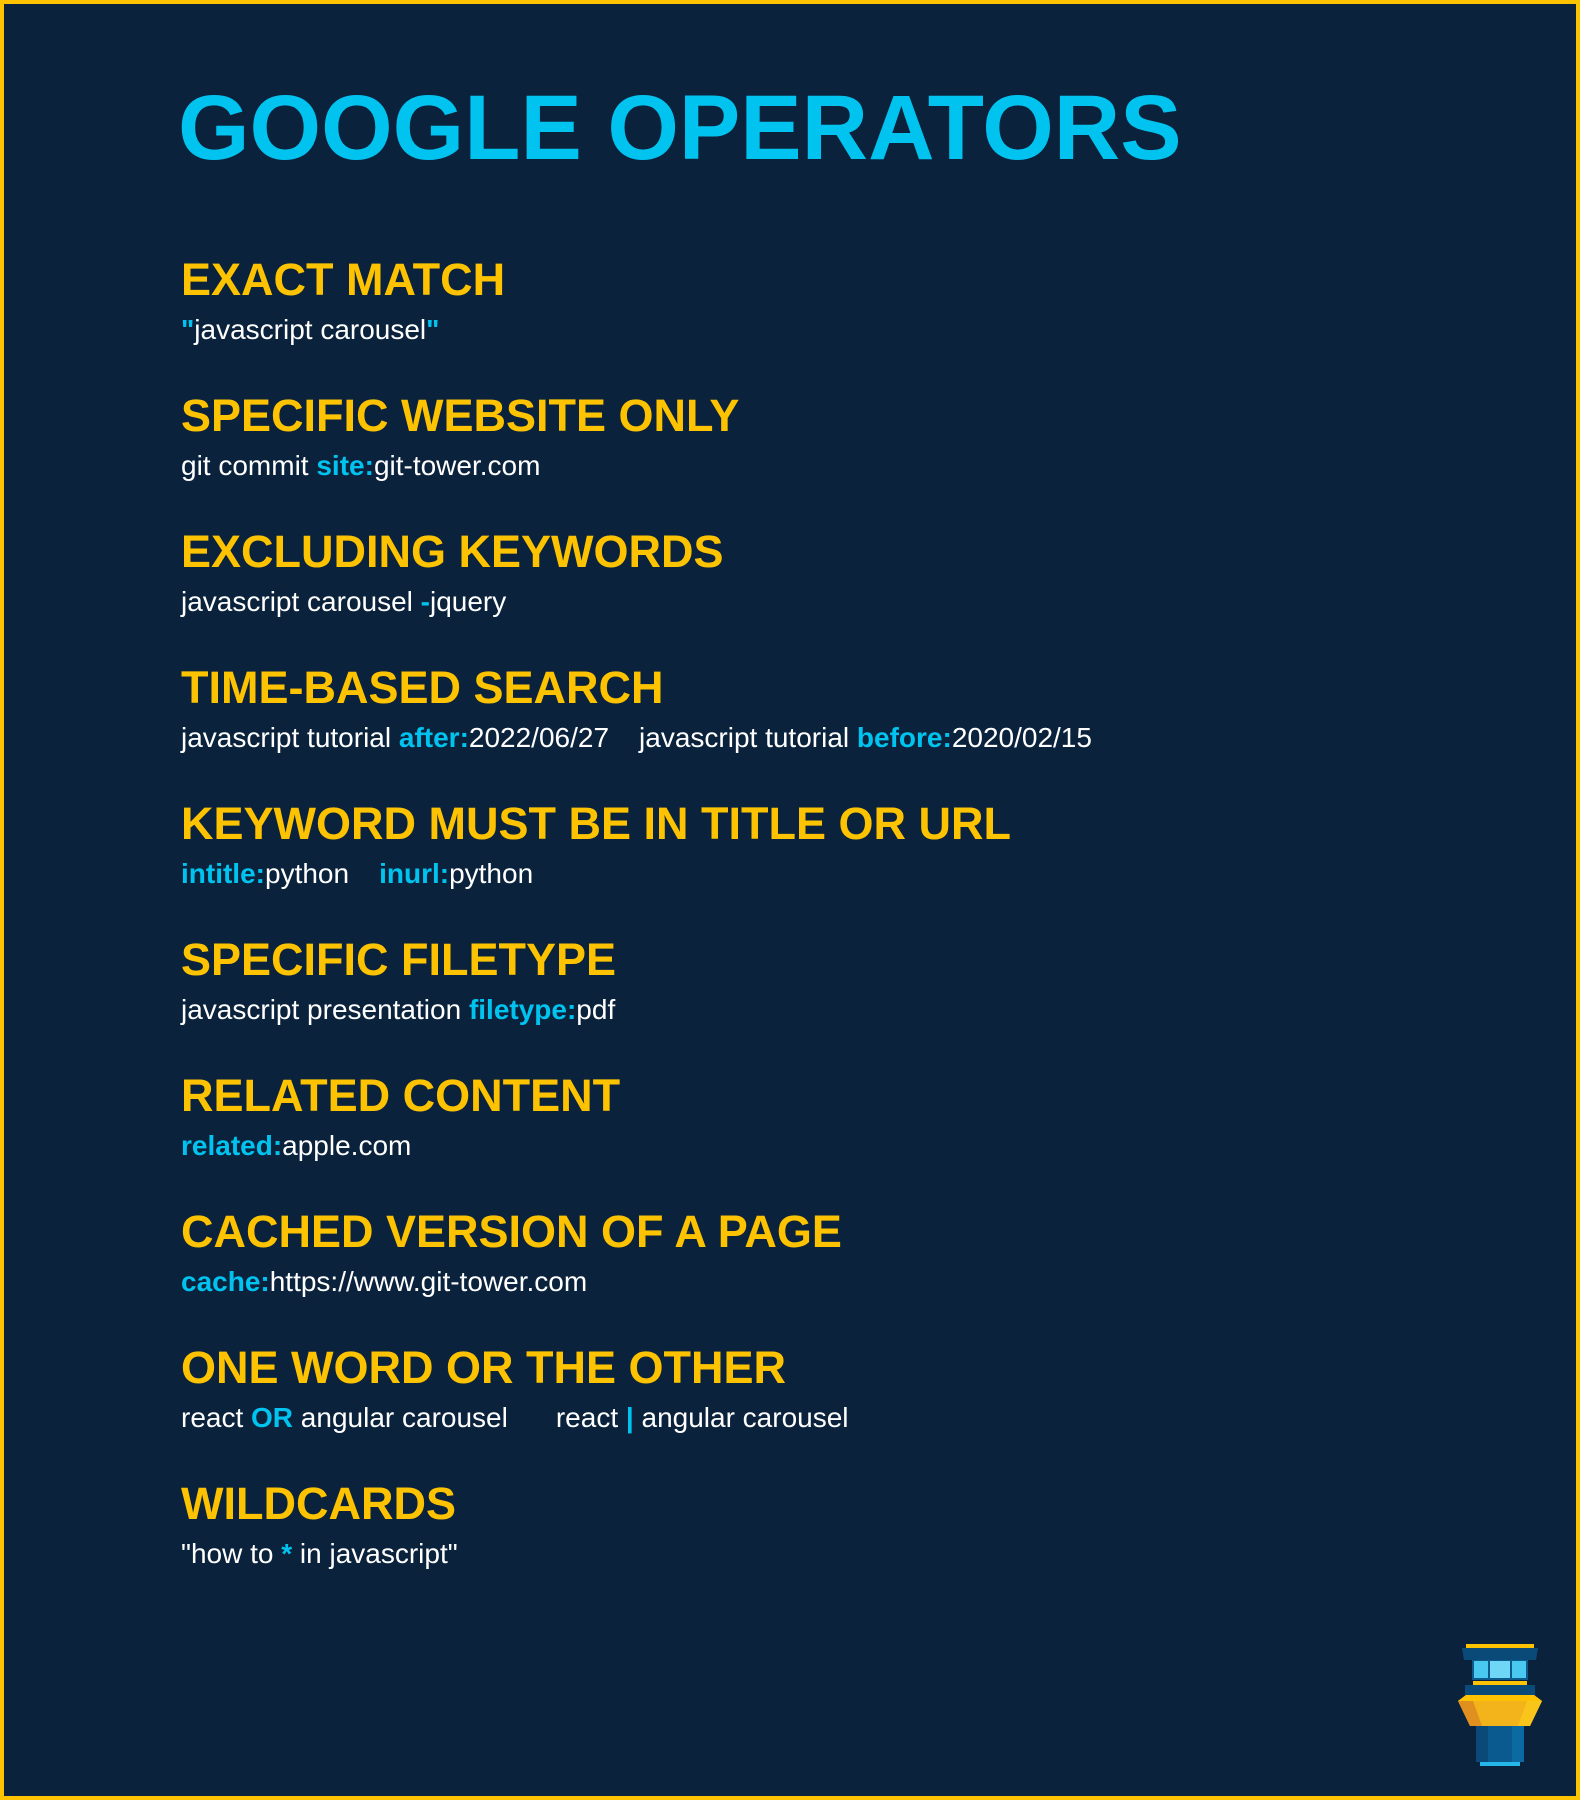 The height and width of the screenshot is (1800, 1580). I want to click on section-heading: RELATED CONTENT, so click(401, 1095).